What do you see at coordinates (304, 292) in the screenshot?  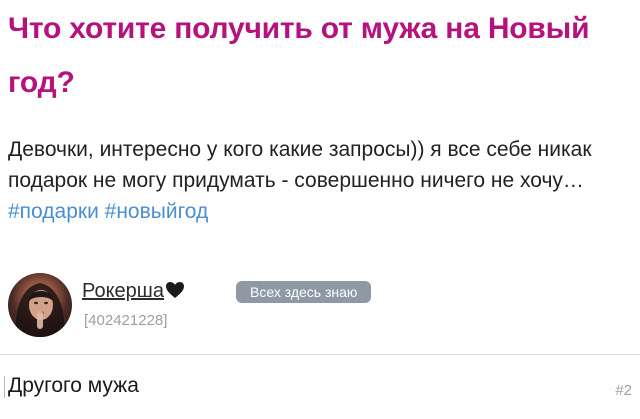 I see `author-status-badge: Всех здесь знаю` at bounding box center [304, 292].